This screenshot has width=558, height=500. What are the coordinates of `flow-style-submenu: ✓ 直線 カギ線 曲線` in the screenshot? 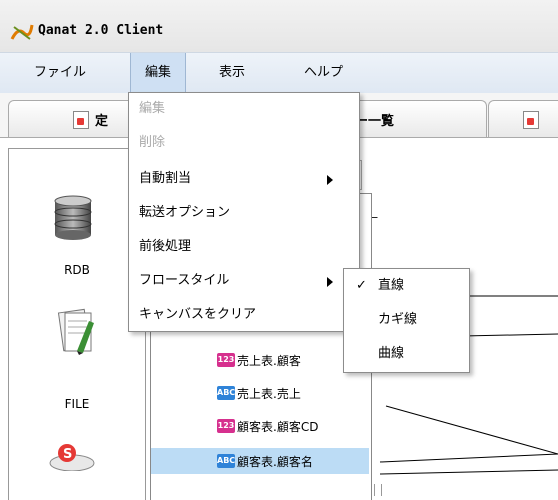 It's located at (406, 320).